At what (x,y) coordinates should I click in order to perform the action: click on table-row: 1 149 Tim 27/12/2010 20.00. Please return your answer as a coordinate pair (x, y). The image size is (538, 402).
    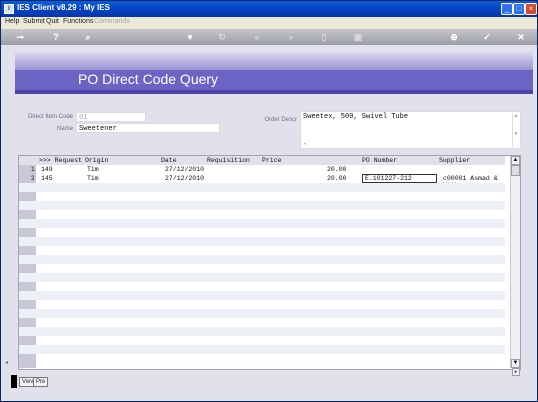
    Looking at the image, I should click on (262, 169).